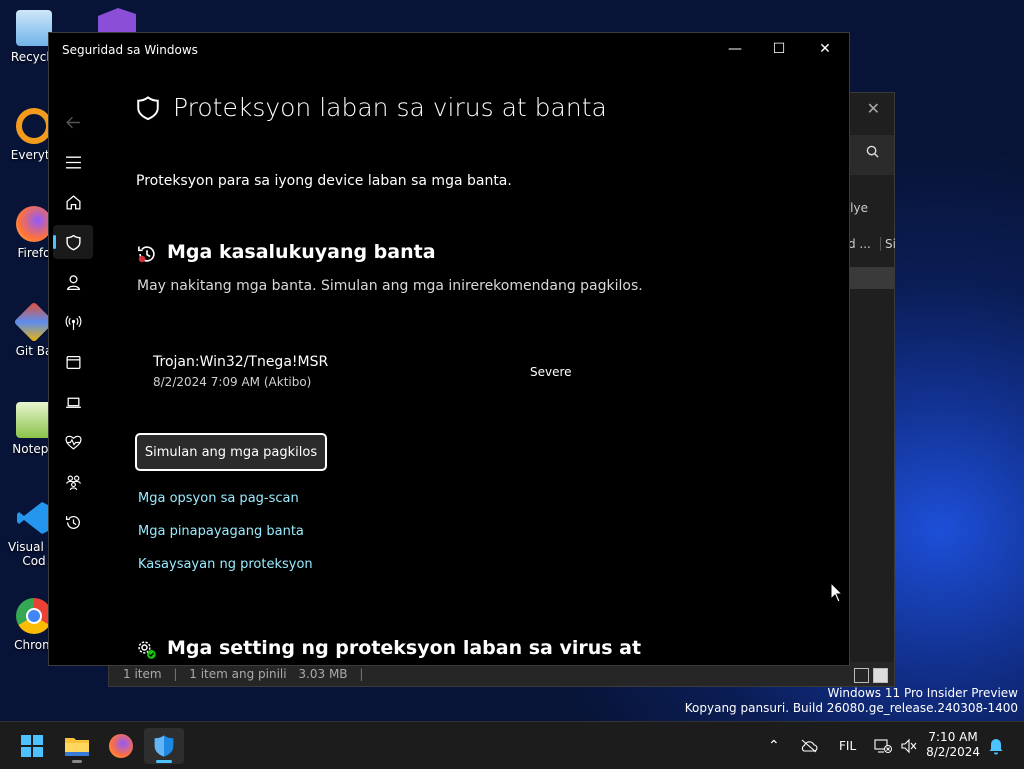 The width and height of the screenshot is (1024, 769). I want to click on back-arrow-icon, so click(73, 122).